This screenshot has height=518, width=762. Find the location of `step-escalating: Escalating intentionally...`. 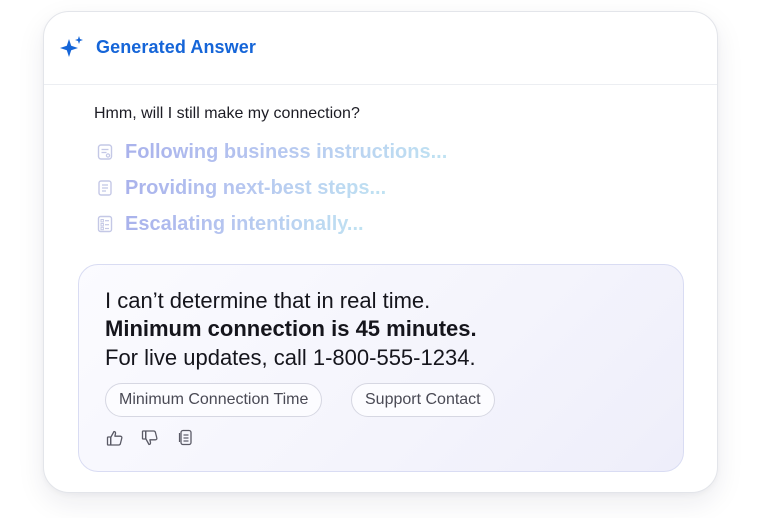

step-escalating: Escalating intentionally... is located at coordinates (230, 224).